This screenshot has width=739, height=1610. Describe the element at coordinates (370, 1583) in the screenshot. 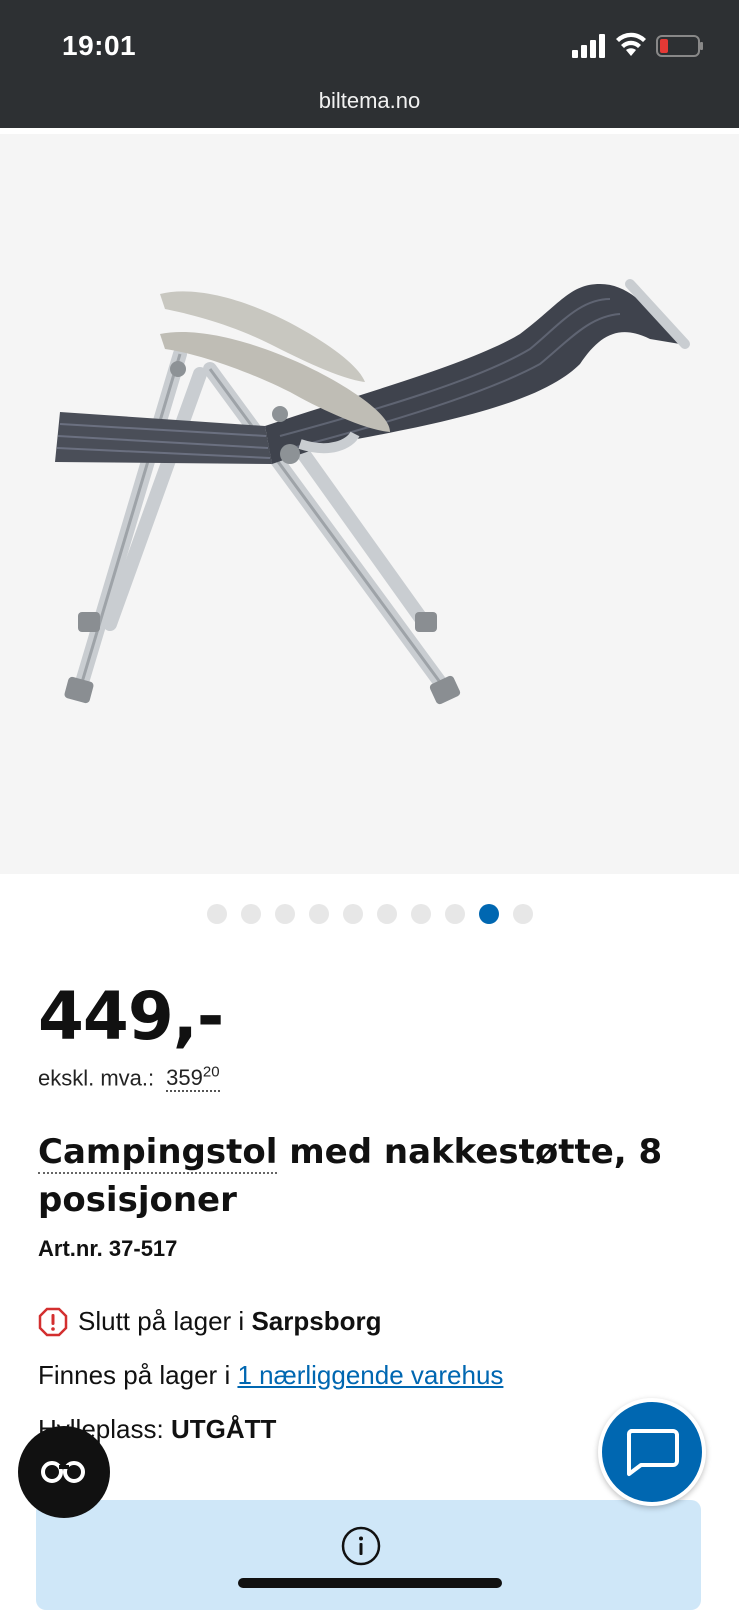

I see `home-indicator` at that location.